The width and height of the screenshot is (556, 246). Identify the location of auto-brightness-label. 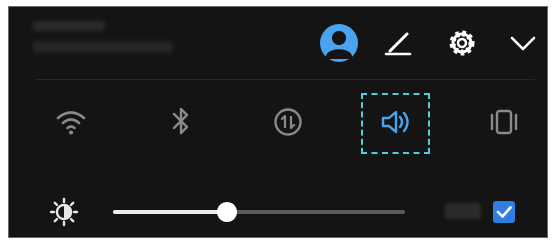
(463, 211).